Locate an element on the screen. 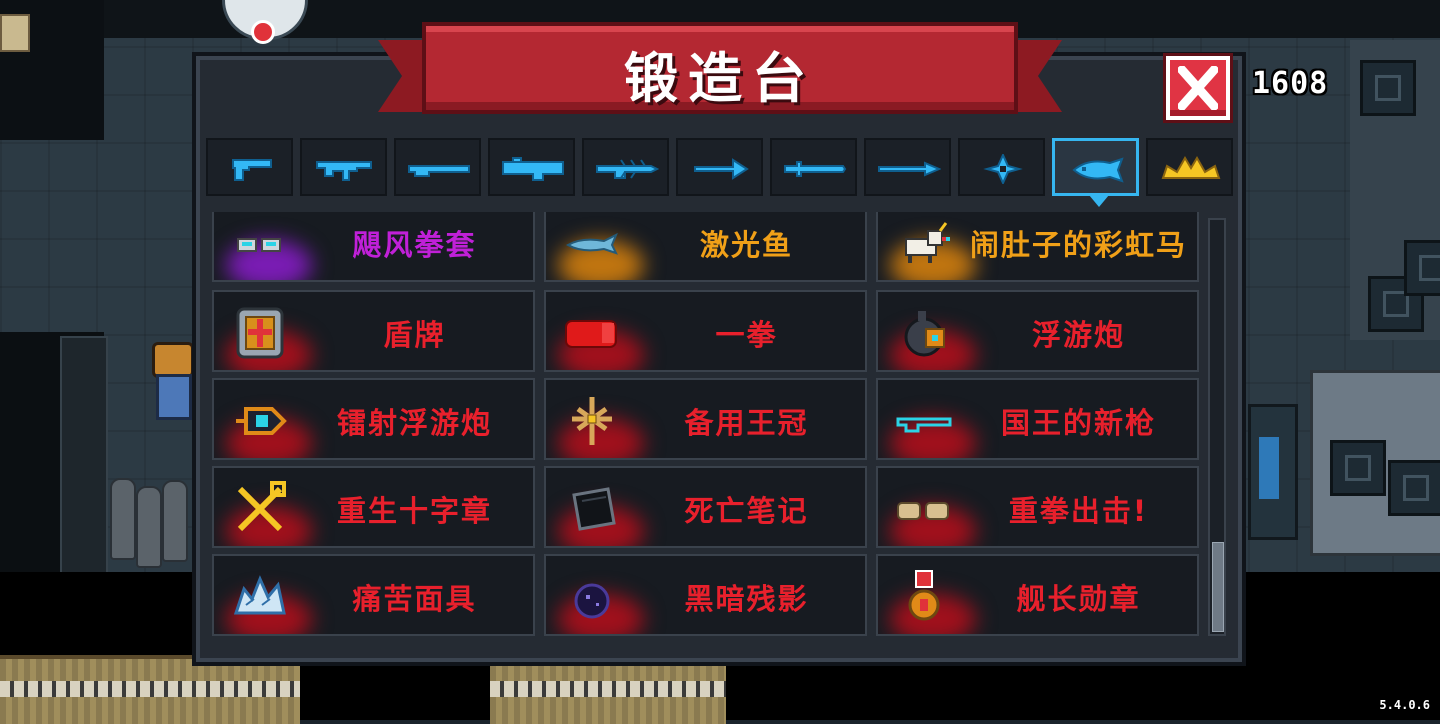  tab-fish is located at coordinates (1095, 172).